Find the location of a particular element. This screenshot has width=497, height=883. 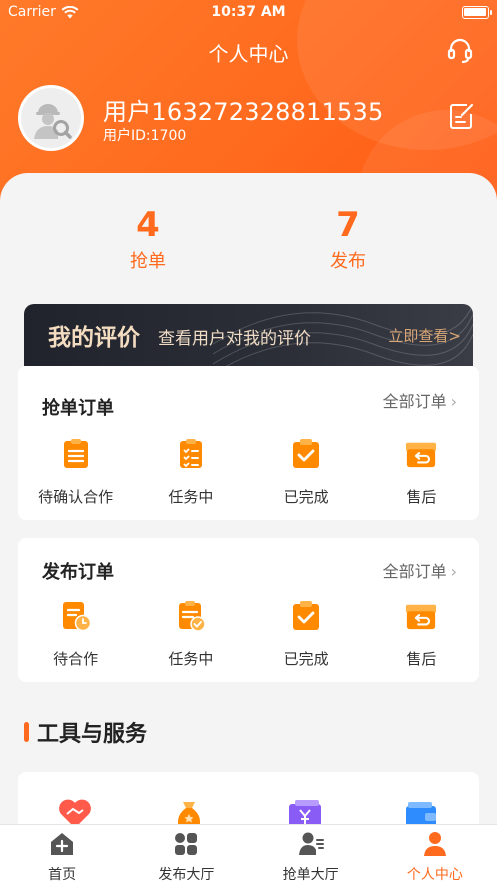

person-icon is located at coordinates (434, 844).